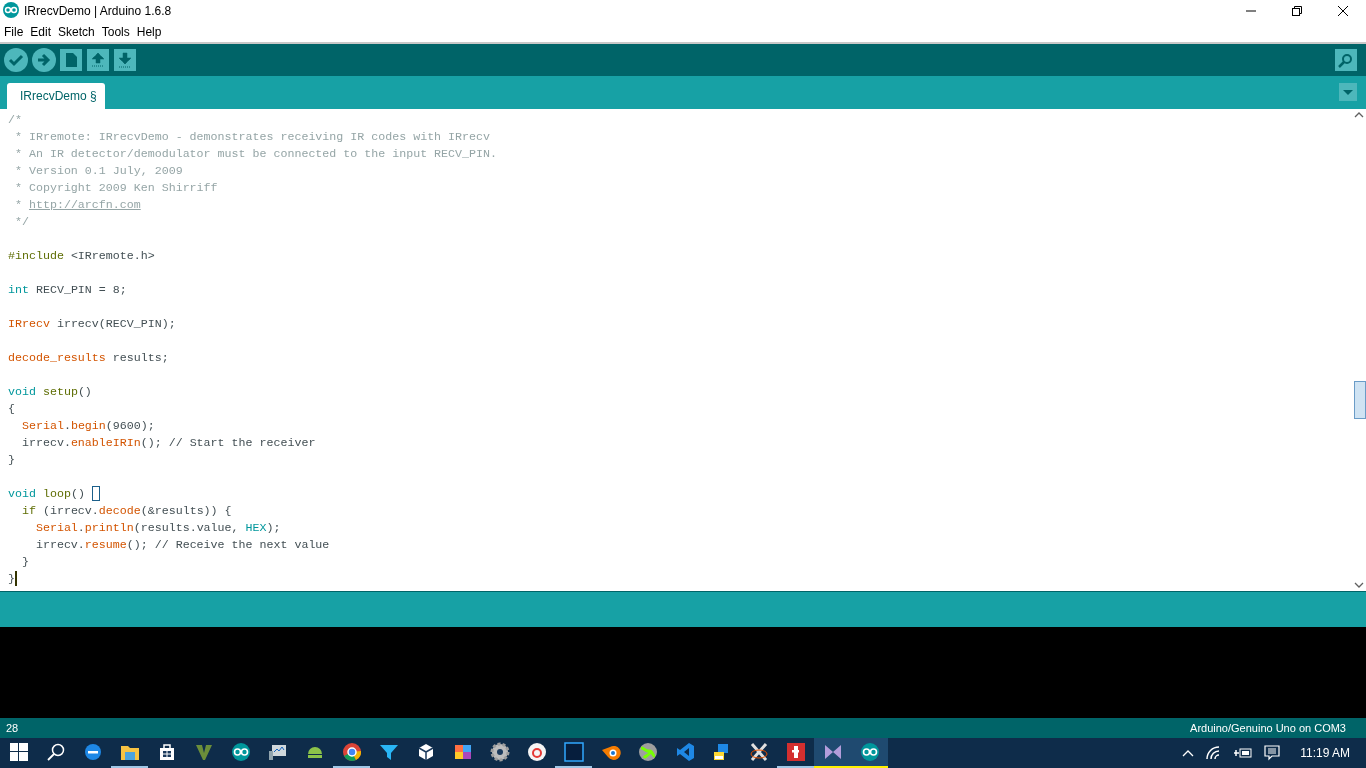 The width and height of the screenshot is (1366, 768). Describe the element at coordinates (1268, 728) in the screenshot. I see `board-port-label: Arduino/Genuino Uno on COM3` at that location.